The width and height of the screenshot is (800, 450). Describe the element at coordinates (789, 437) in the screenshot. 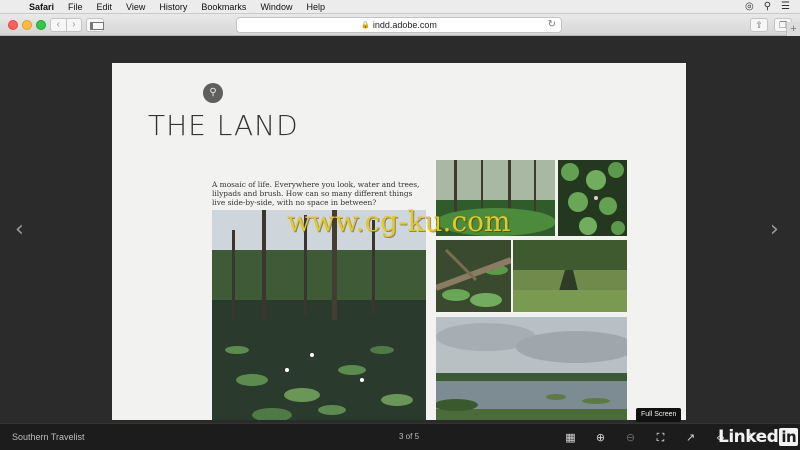

I see `linkedin-in: in` at that location.